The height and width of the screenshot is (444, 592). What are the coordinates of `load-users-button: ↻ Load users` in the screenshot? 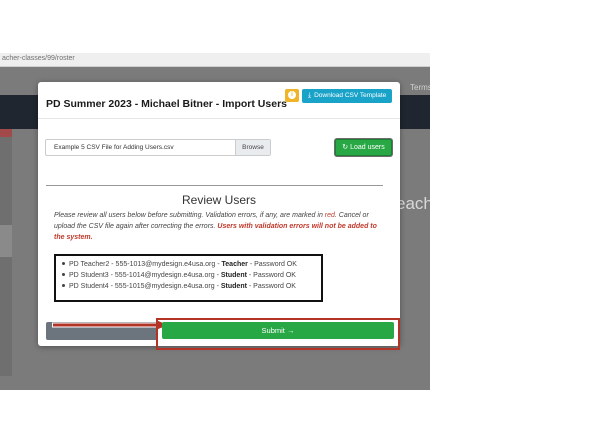 It's located at (363, 147).